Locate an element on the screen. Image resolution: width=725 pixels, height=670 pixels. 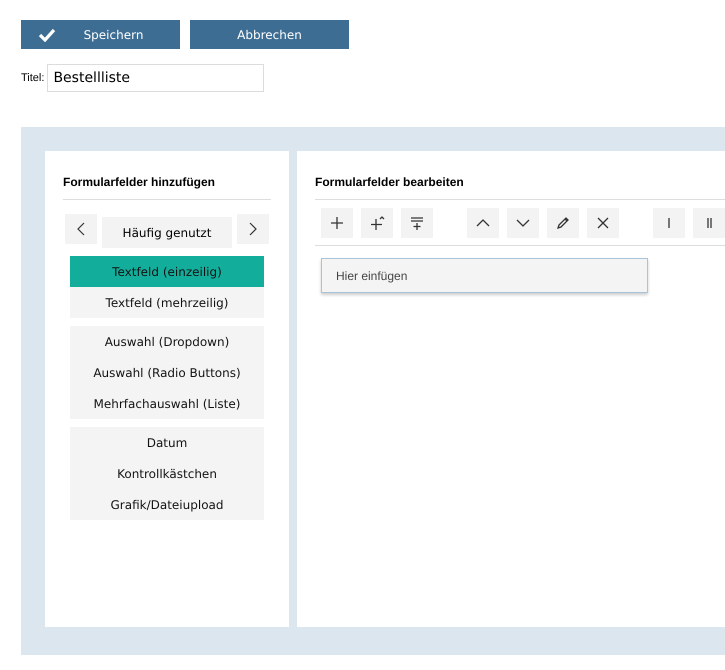
double-bar-icon is located at coordinates (709, 223).